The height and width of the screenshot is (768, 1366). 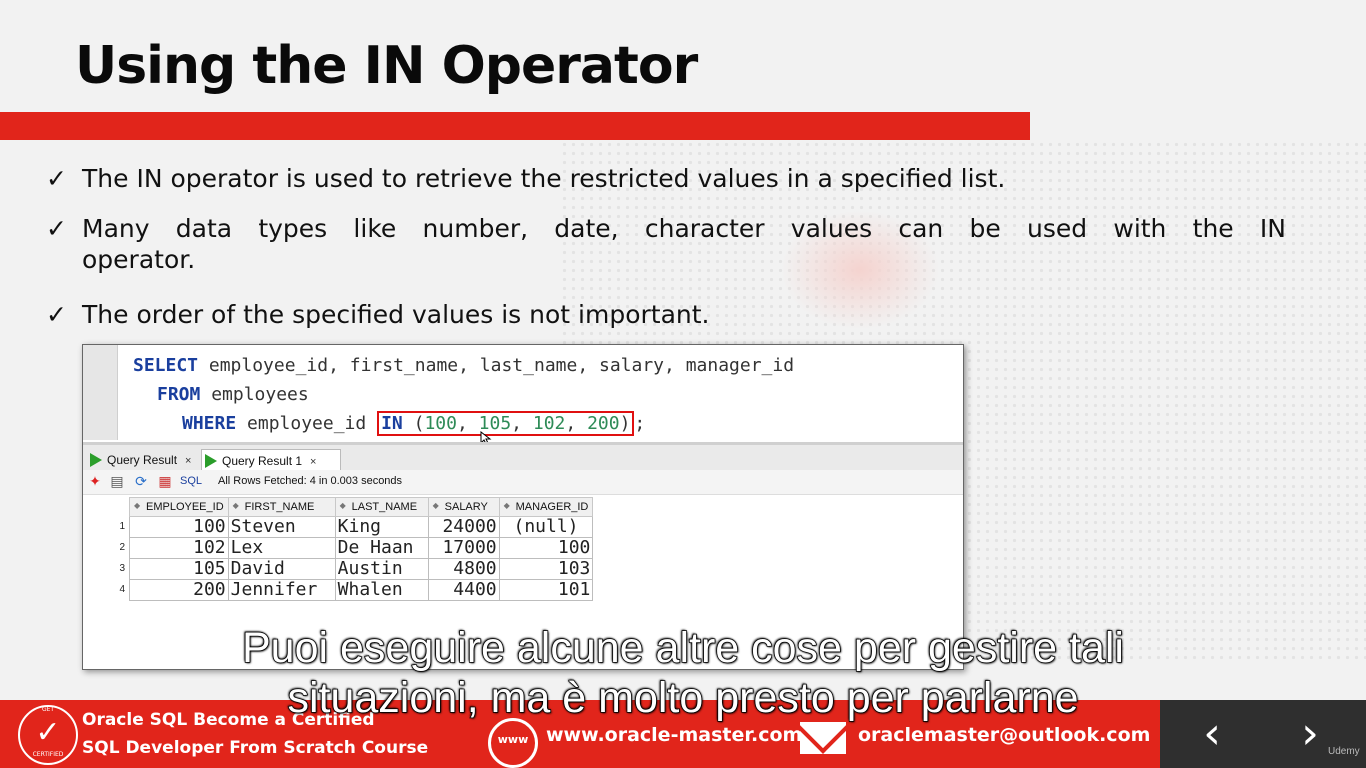 I want to click on column-label: LAST_NAME, so click(x=384, y=507).